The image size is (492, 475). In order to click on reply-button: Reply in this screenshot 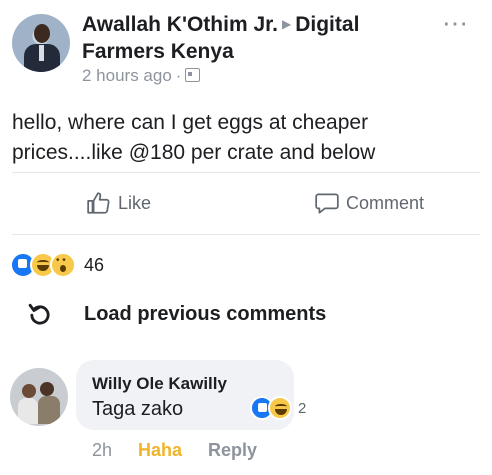, I will do `click(232, 450)`.